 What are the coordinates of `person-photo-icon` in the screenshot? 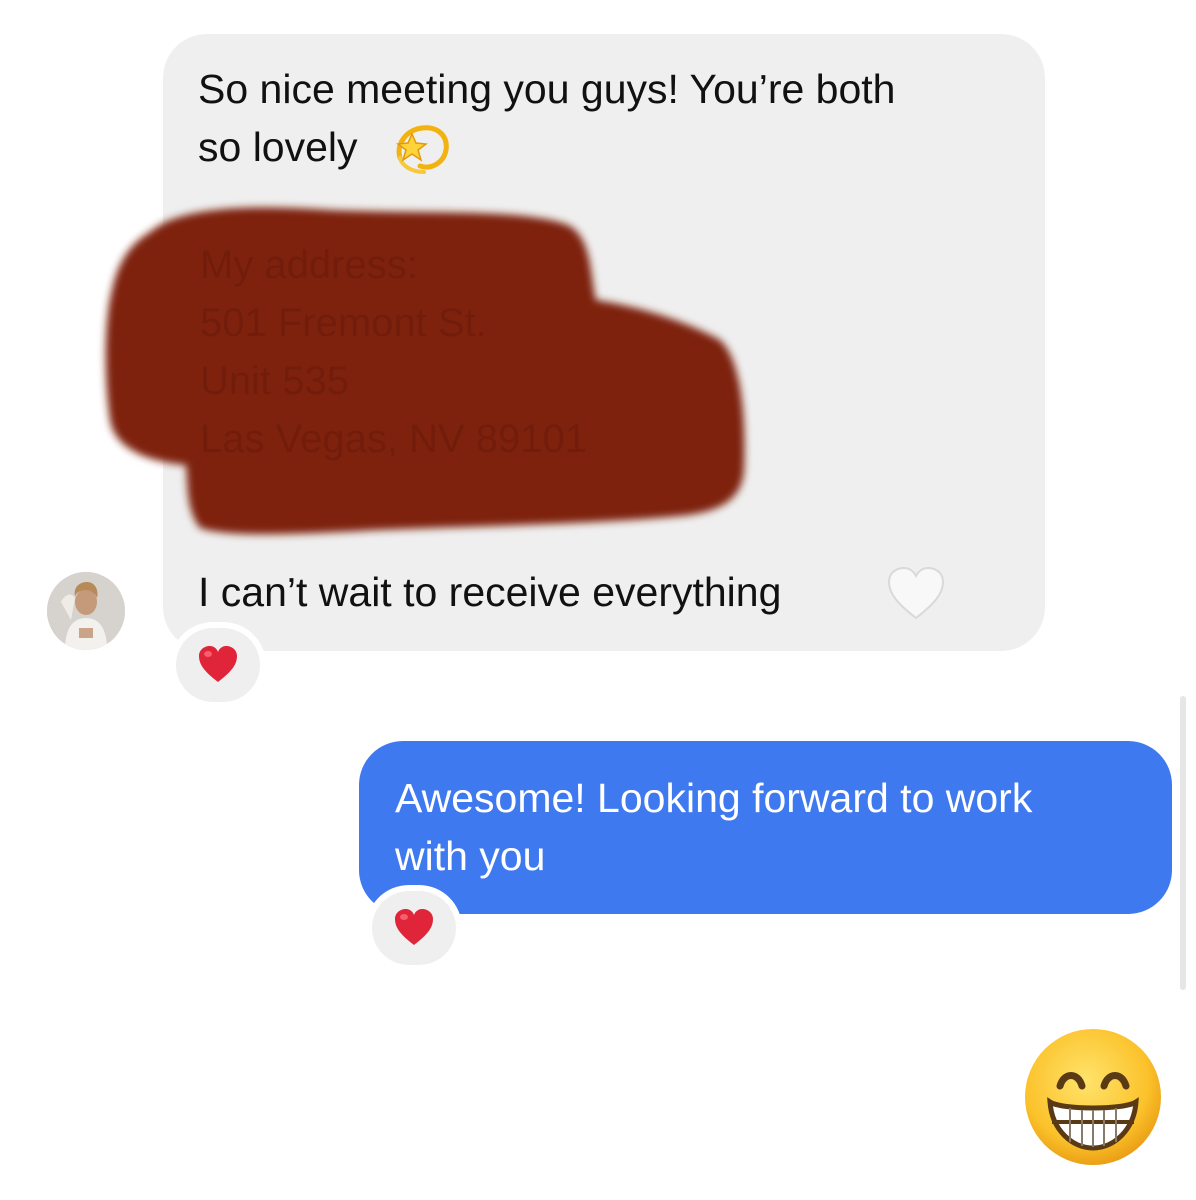 It's located at (86, 611).